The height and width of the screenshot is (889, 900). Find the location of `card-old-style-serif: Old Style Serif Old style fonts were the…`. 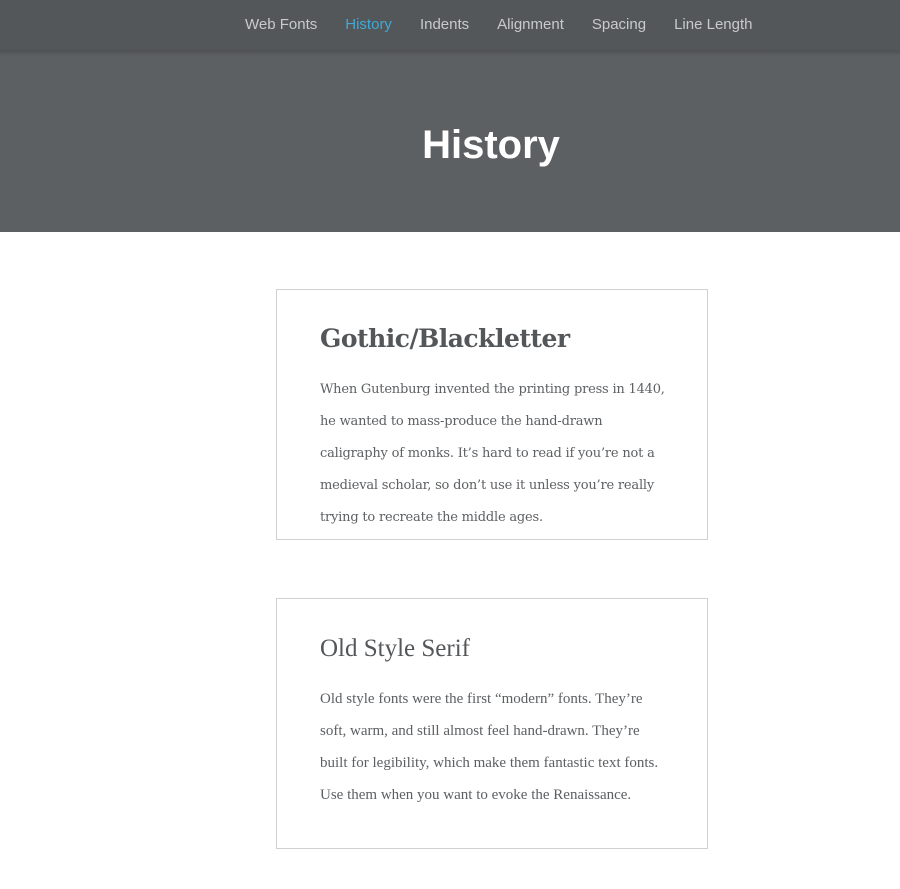

card-old-style-serif: Old Style Serif Old style fonts were the… is located at coordinates (492, 723).